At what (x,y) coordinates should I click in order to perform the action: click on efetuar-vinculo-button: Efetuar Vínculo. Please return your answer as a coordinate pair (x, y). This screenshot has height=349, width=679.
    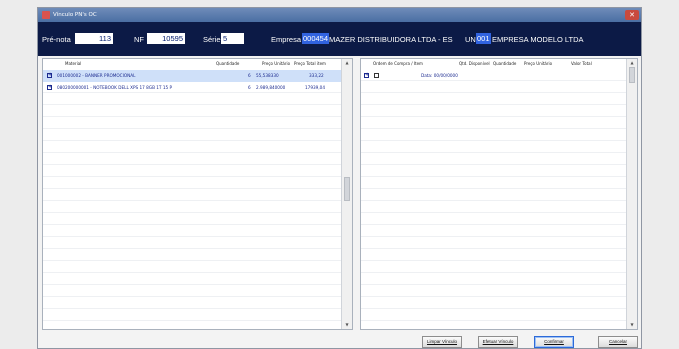
    Looking at the image, I should click on (498, 342).